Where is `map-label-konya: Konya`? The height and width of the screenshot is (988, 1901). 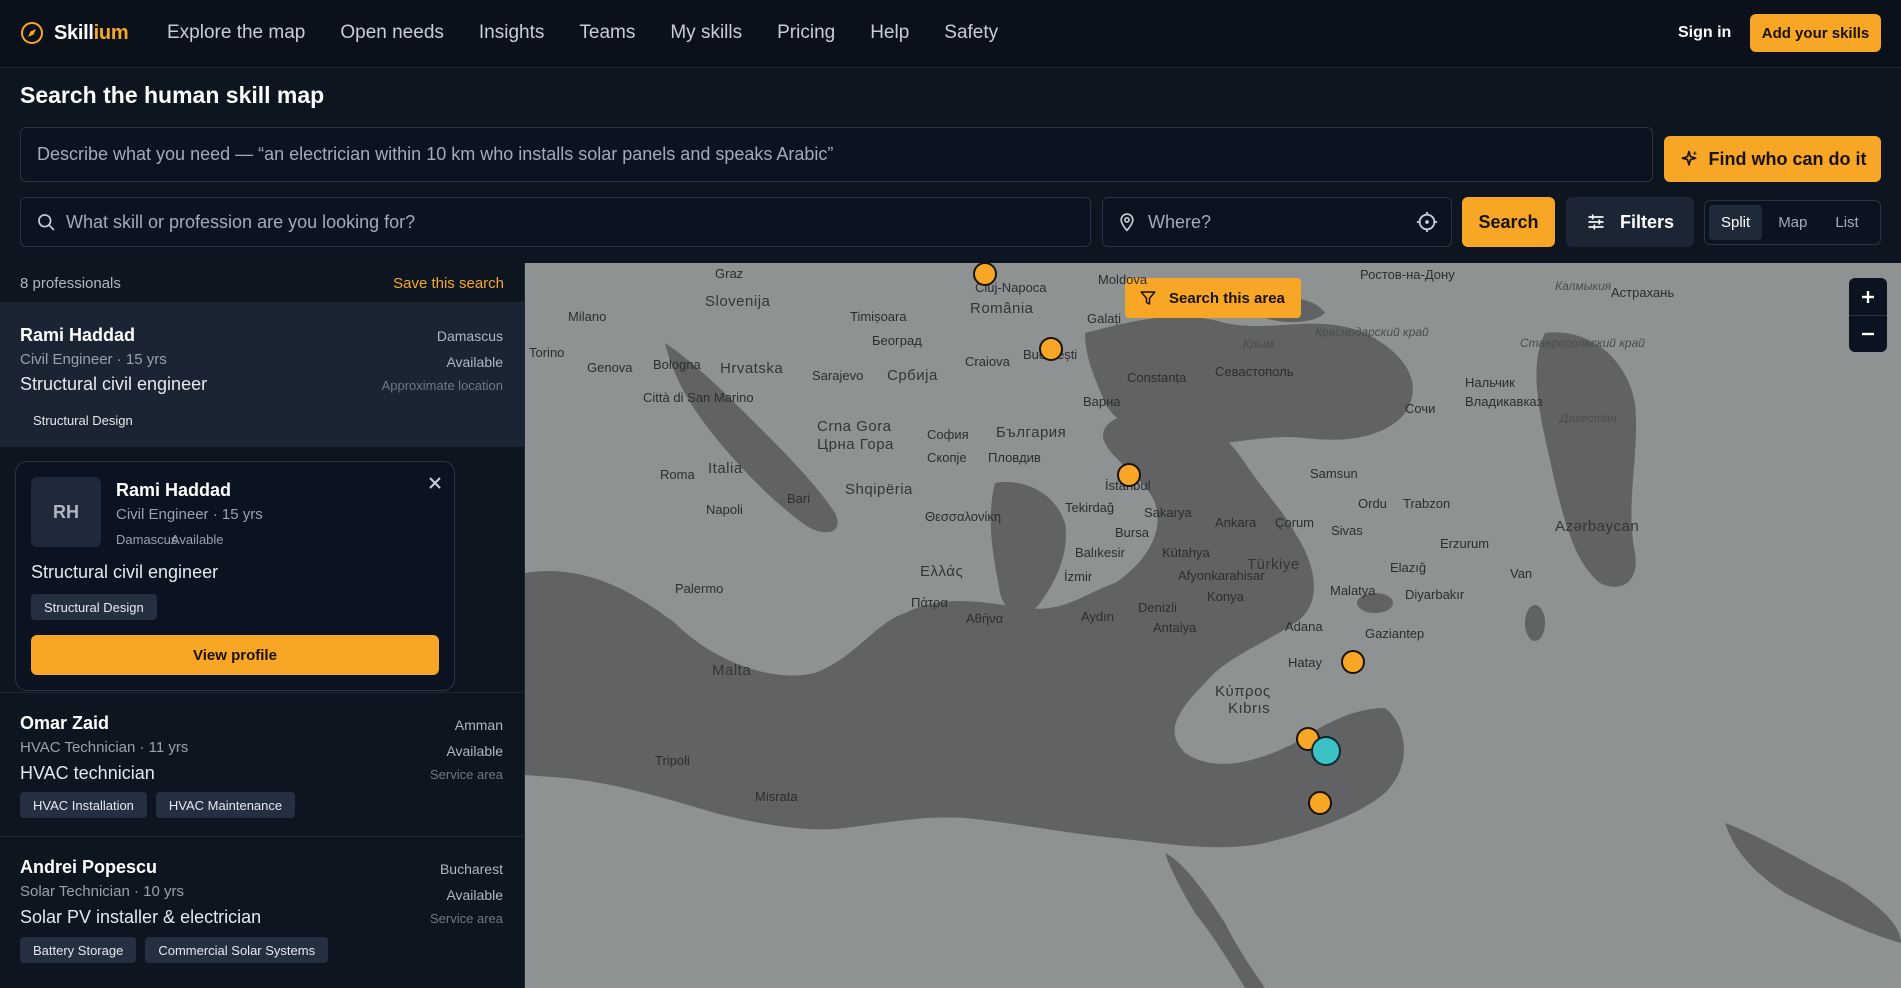 map-label-konya: Konya is located at coordinates (1225, 596).